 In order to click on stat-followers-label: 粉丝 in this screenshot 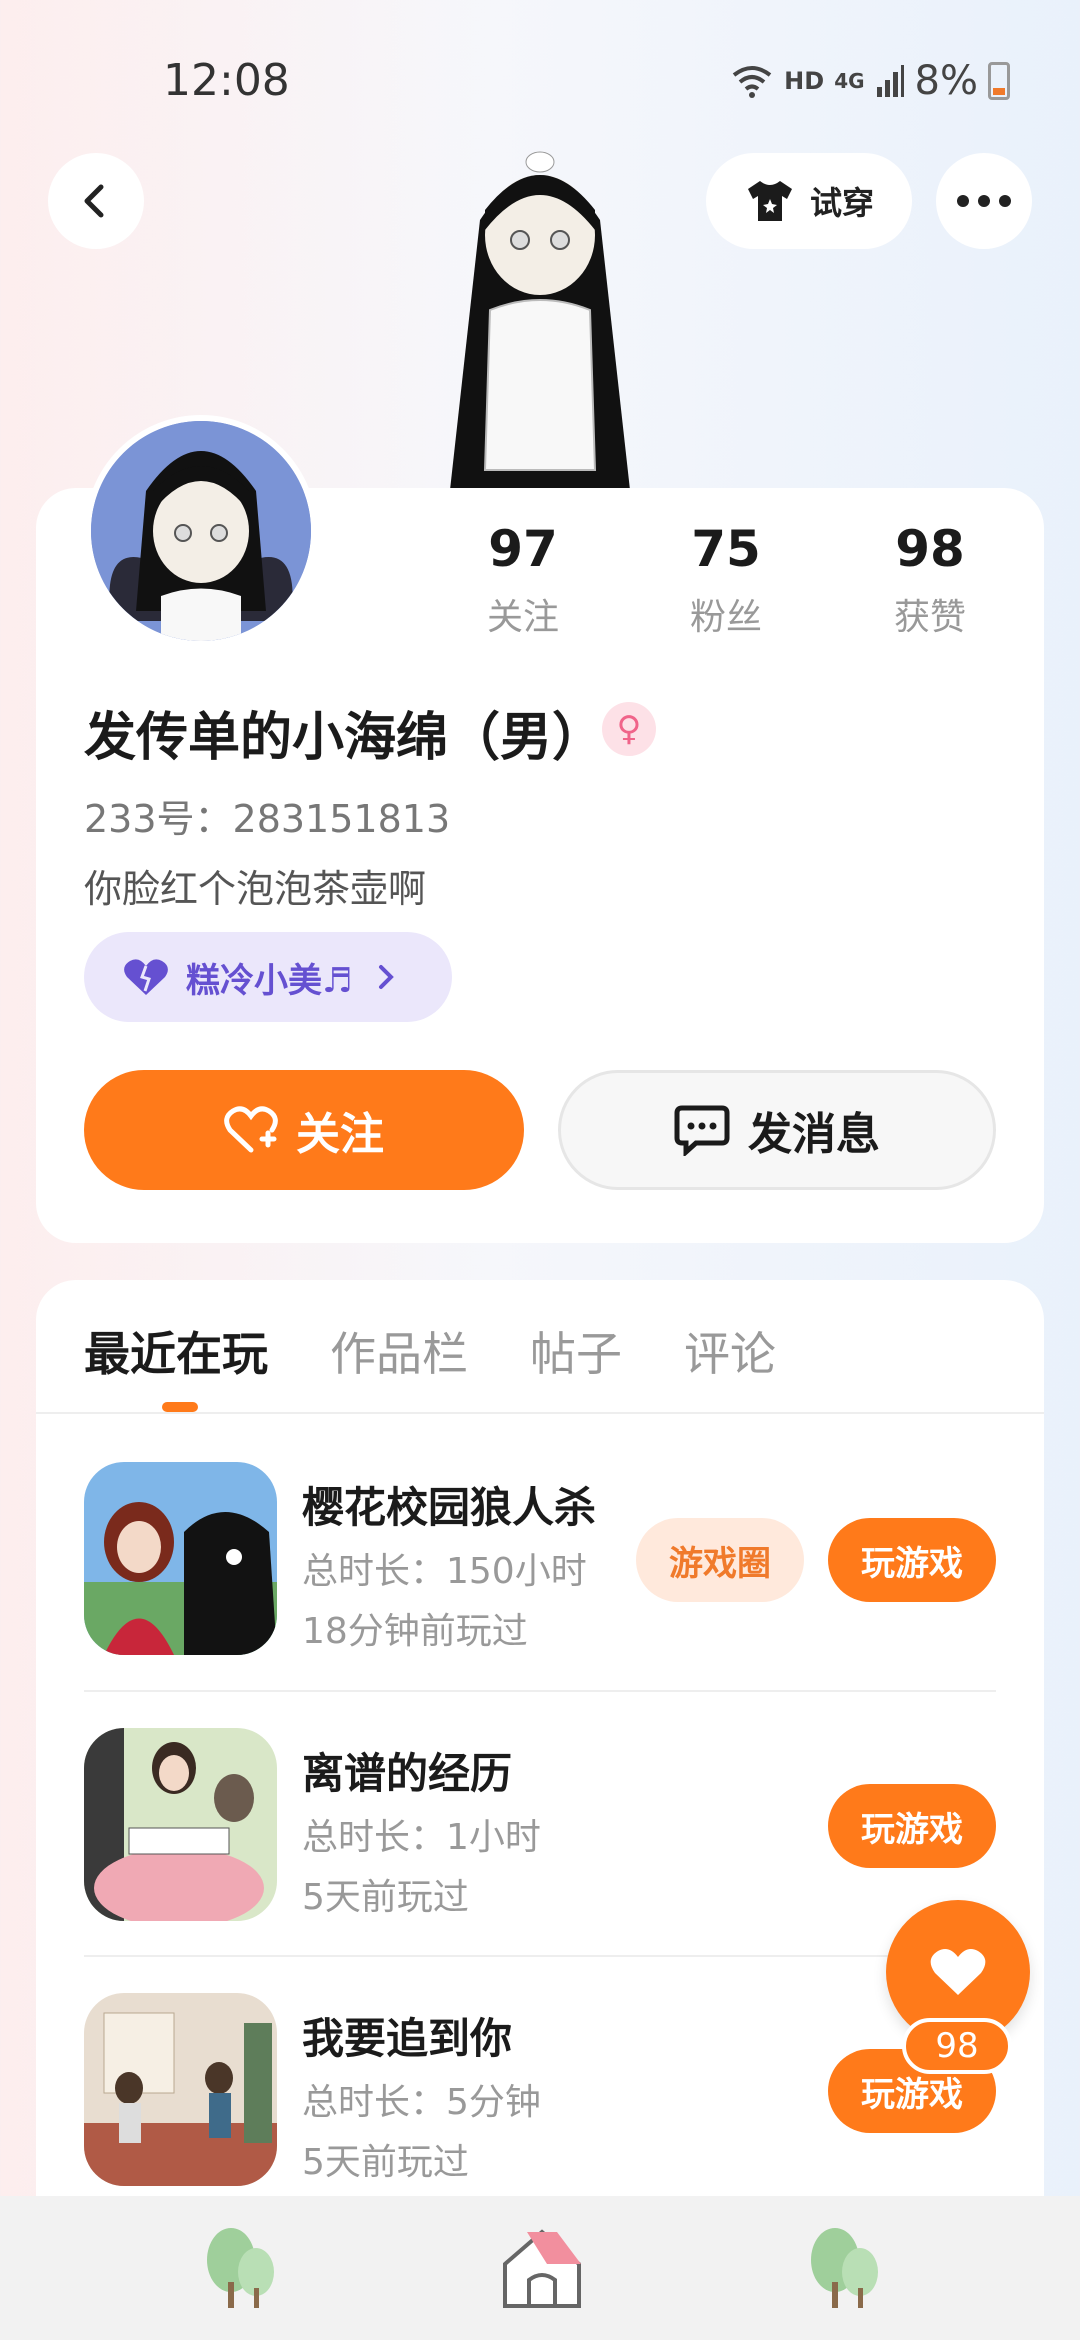, I will do `click(725, 617)`.